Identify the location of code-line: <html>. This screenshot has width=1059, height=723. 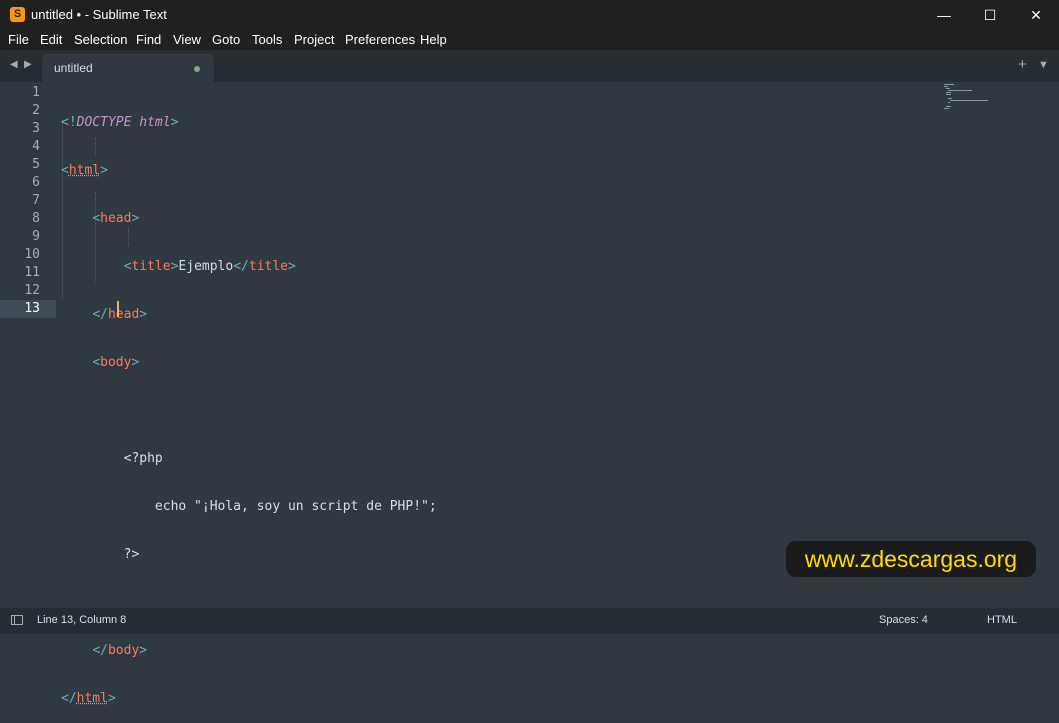
(84, 170).